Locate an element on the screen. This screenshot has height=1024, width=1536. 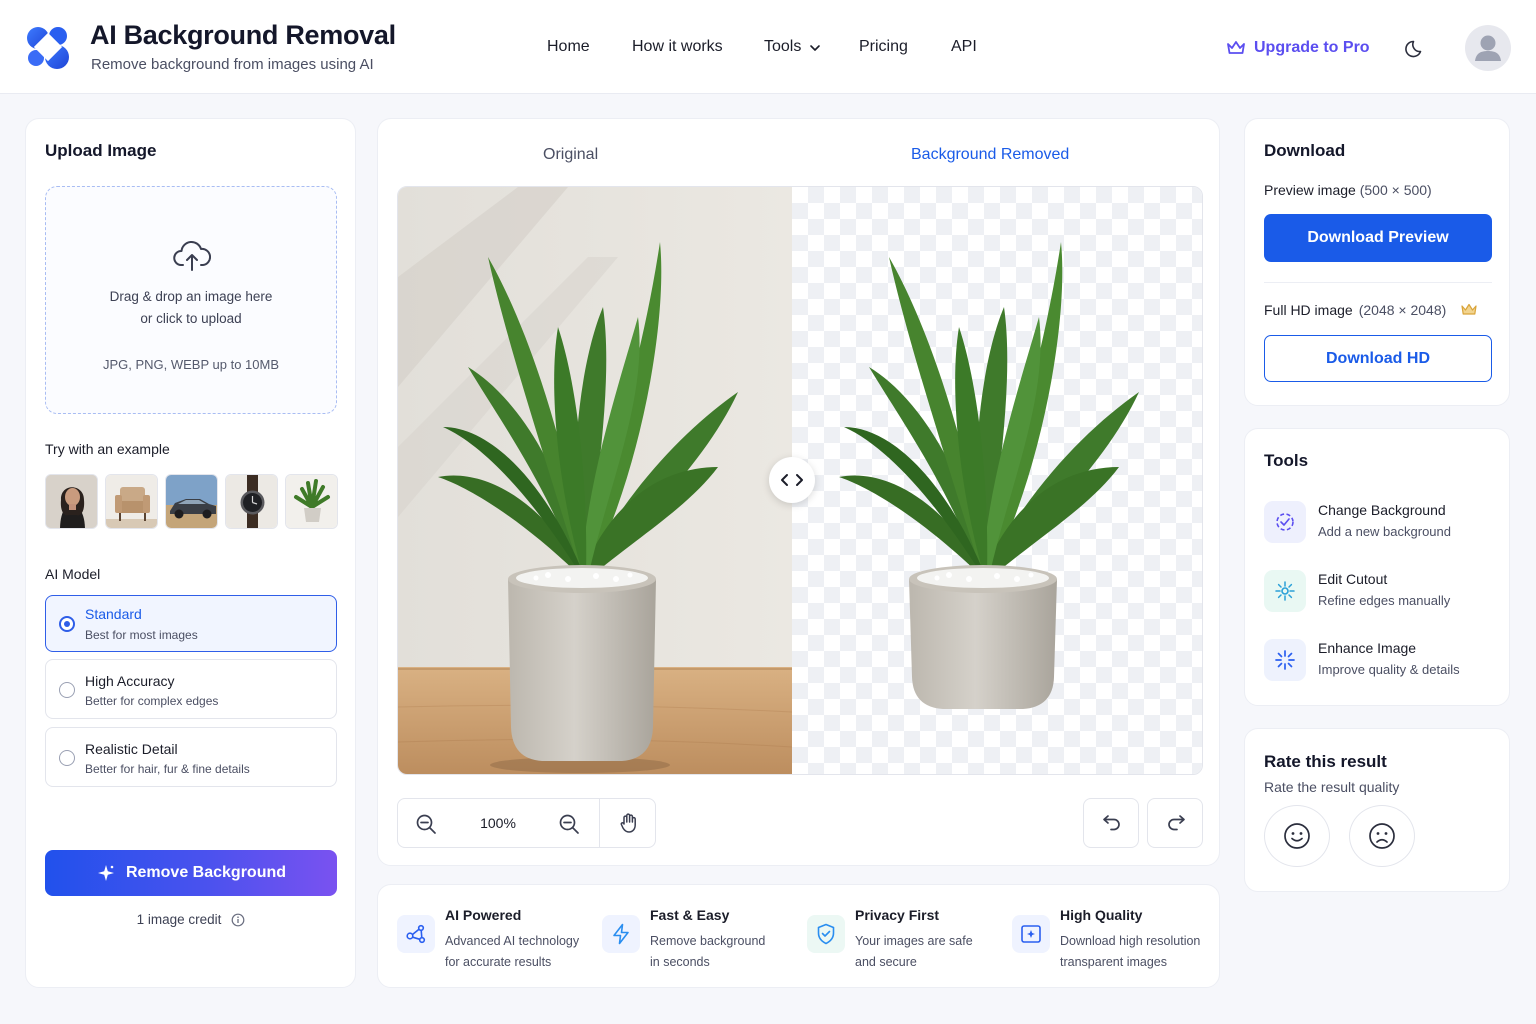
zoom-divider is located at coordinates (599, 823).